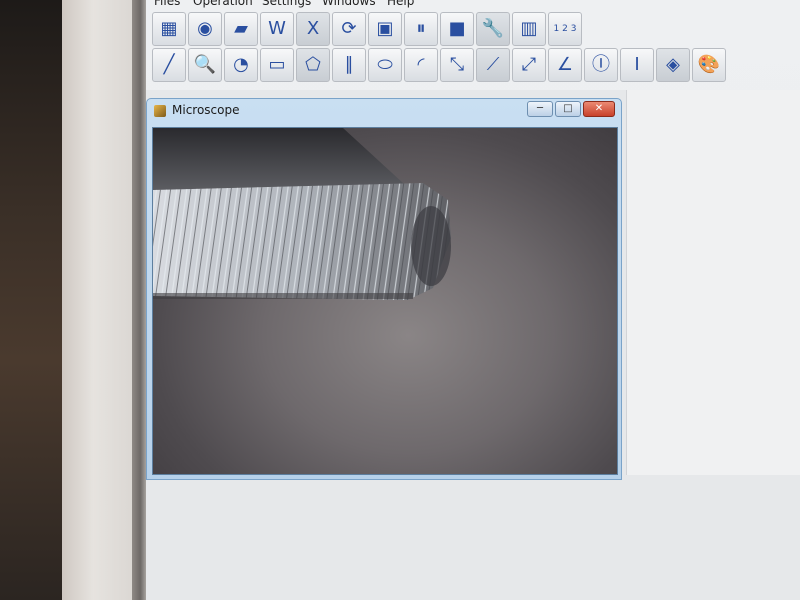  I want to click on specimen-tip, so click(431, 246).